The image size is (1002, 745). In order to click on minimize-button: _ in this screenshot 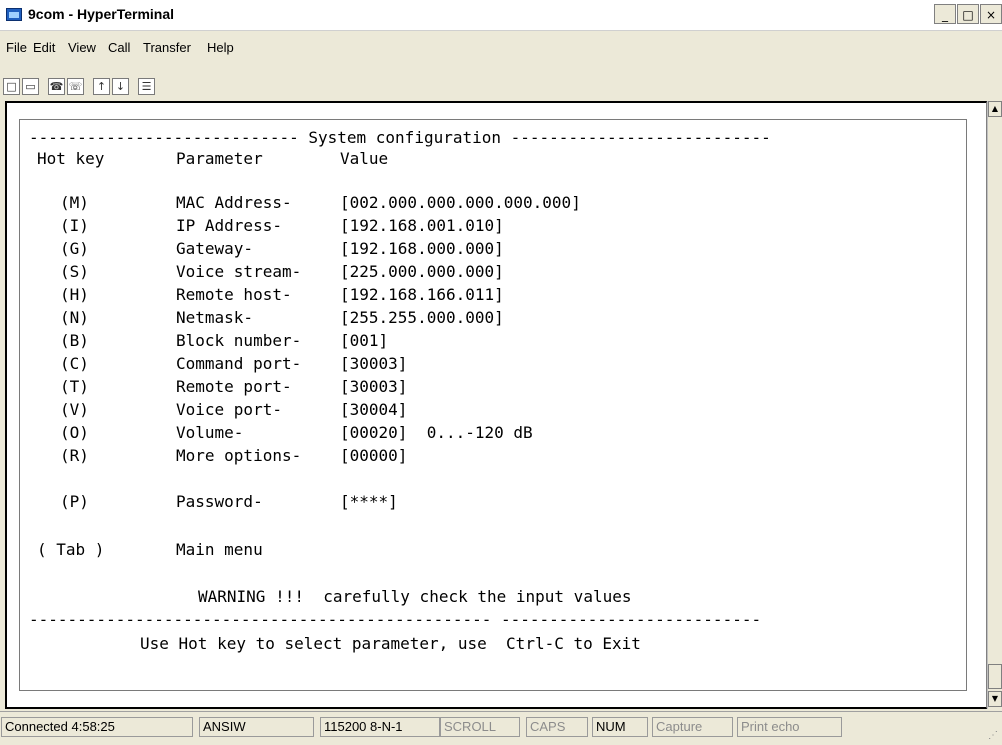, I will do `click(945, 14)`.